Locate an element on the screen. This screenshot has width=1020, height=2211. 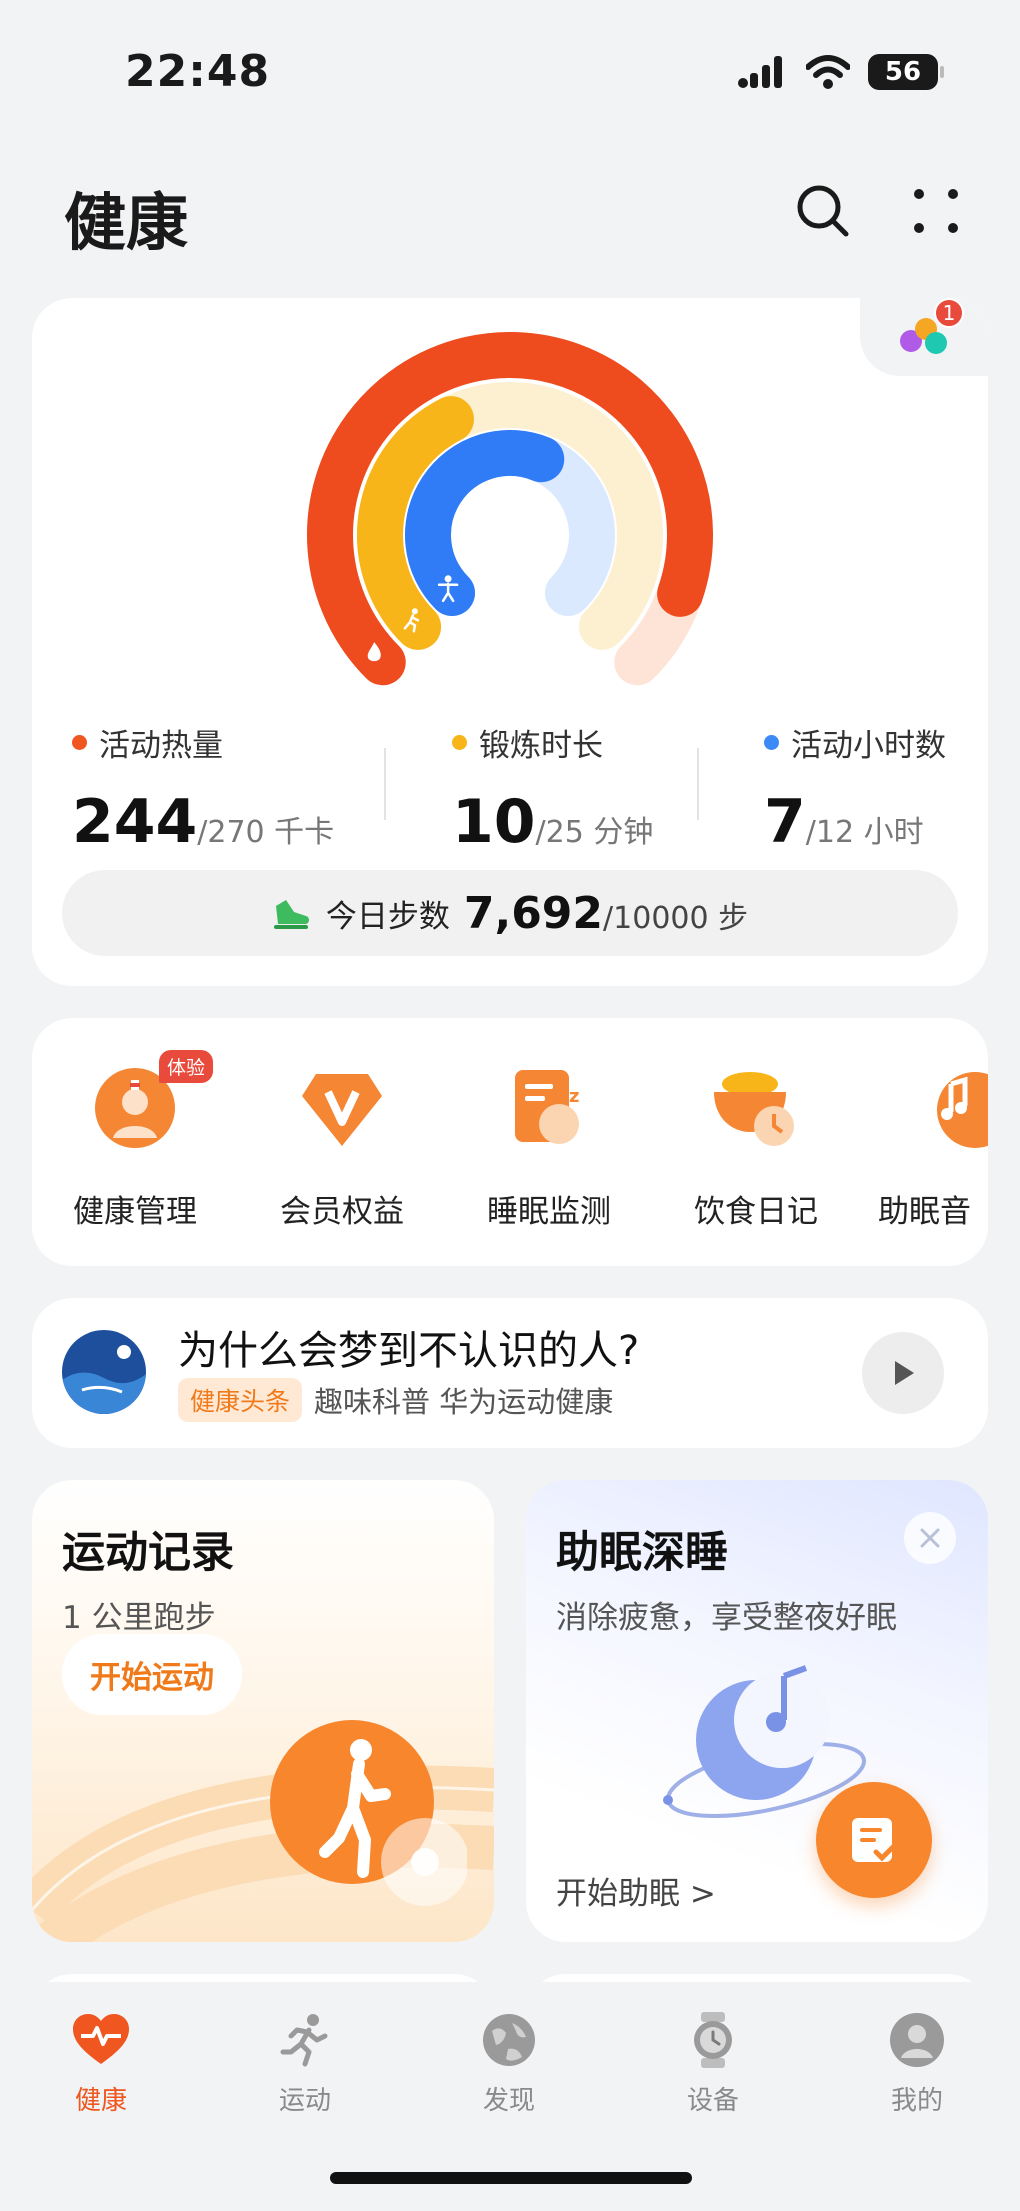
shortcut-label: 饮食日记 is located at coordinates (756, 1212).